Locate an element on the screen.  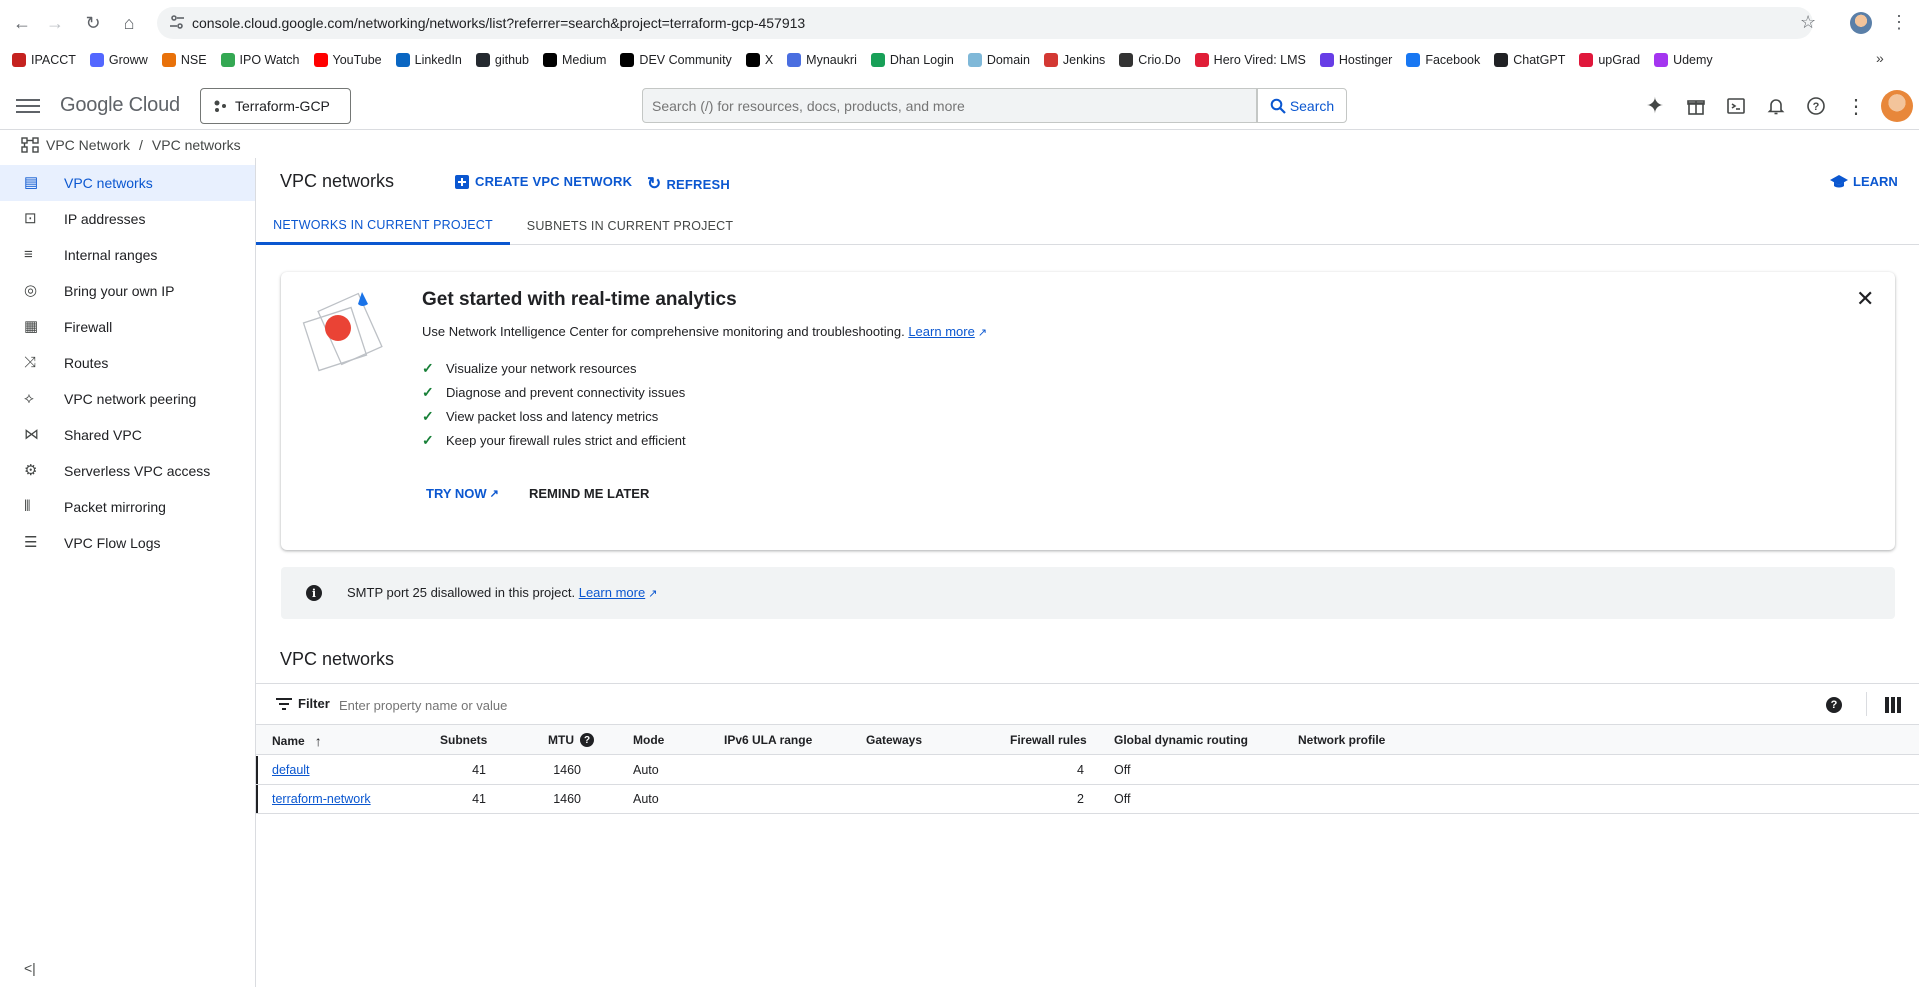
bookmark-item: Mynaukri is located at coordinates (822, 60).